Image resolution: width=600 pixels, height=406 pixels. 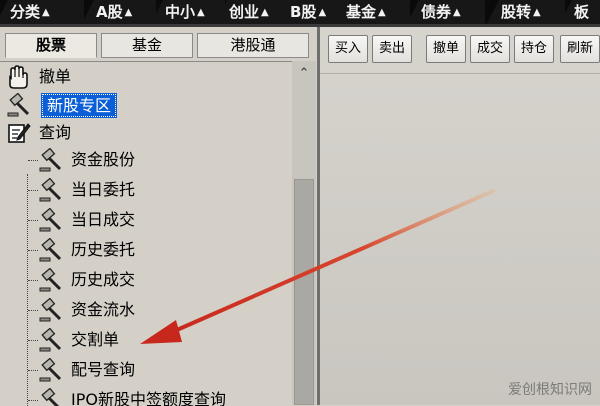 I want to click on tab-label: 债券, so click(x=436, y=12).